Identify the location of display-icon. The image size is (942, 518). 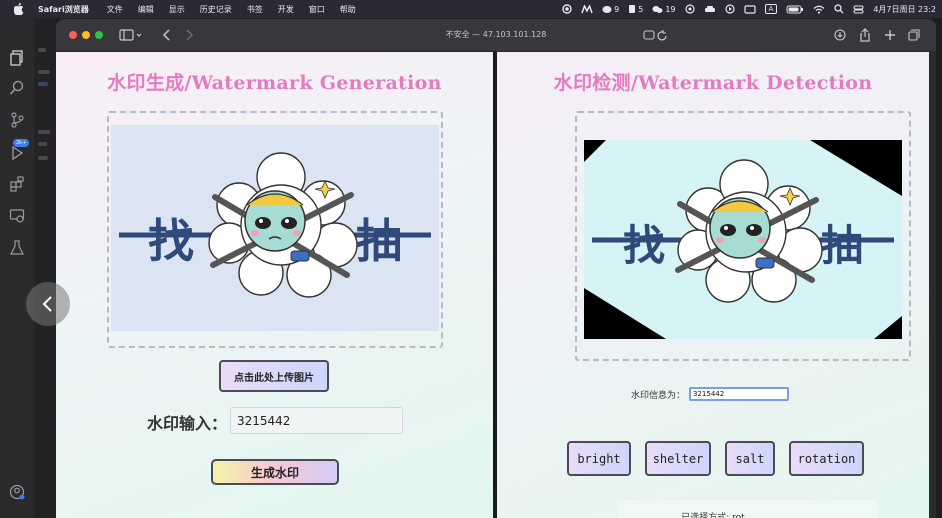
(749, 9).